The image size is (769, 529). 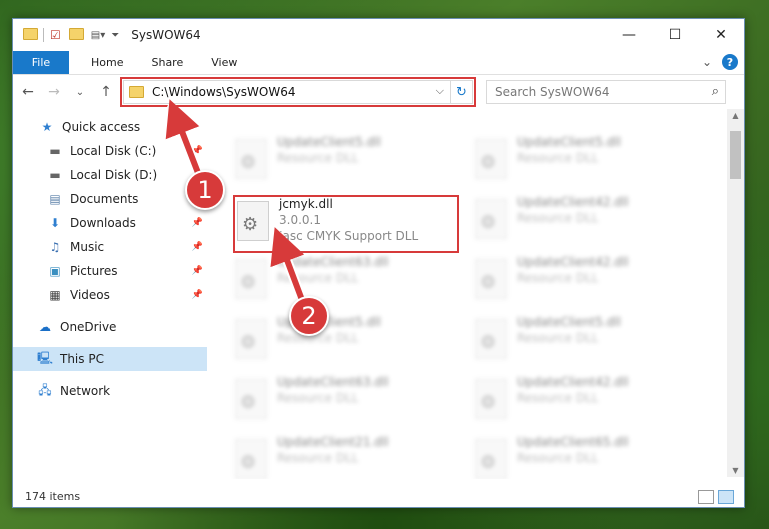 I want to click on window-title: SysWOW64, so click(x=166, y=35).